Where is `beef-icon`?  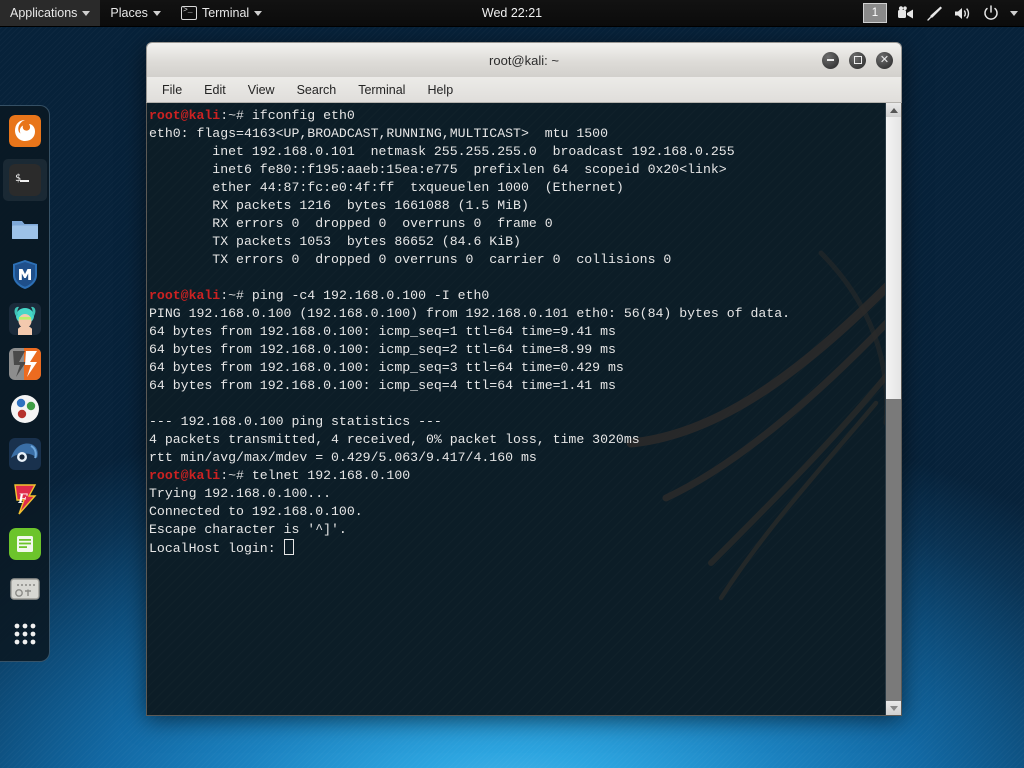 beef-icon is located at coordinates (24, 409).